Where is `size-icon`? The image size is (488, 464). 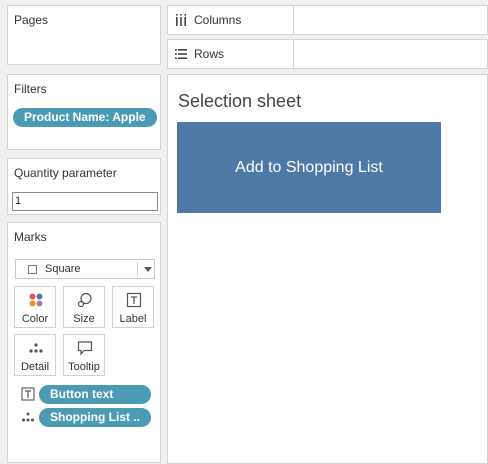
size-icon is located at coordinates (84, 300).